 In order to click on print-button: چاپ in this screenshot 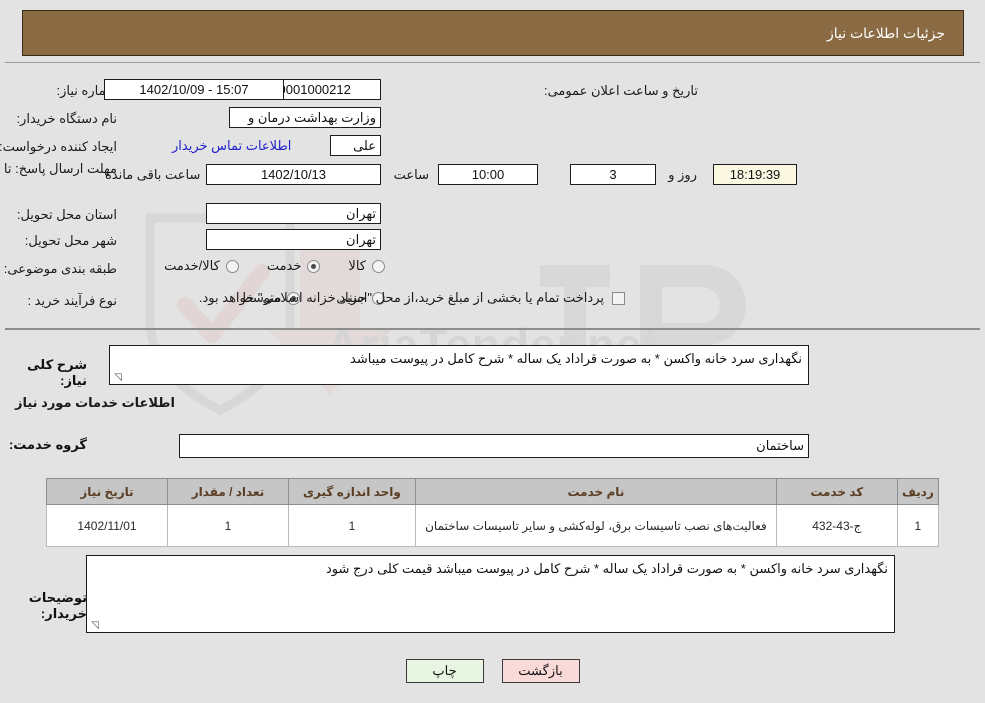, I will do `click(444, 671)`.